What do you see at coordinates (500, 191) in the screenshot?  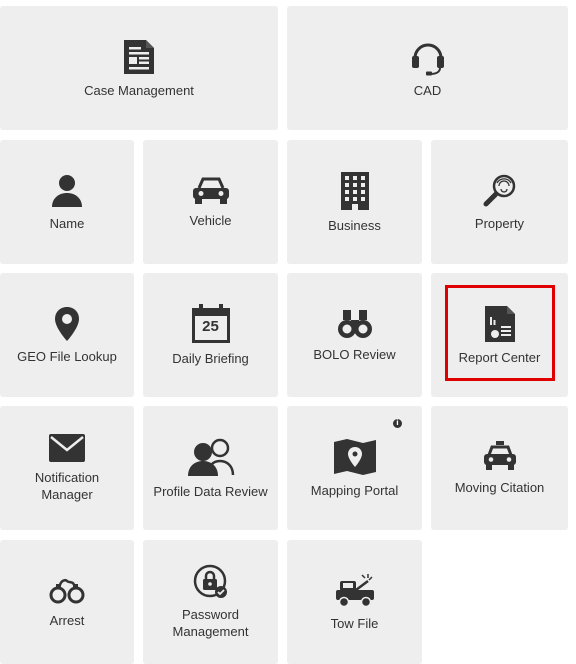 I see `fingerprint-magnifier-icon` at bounding box center [500, 191].